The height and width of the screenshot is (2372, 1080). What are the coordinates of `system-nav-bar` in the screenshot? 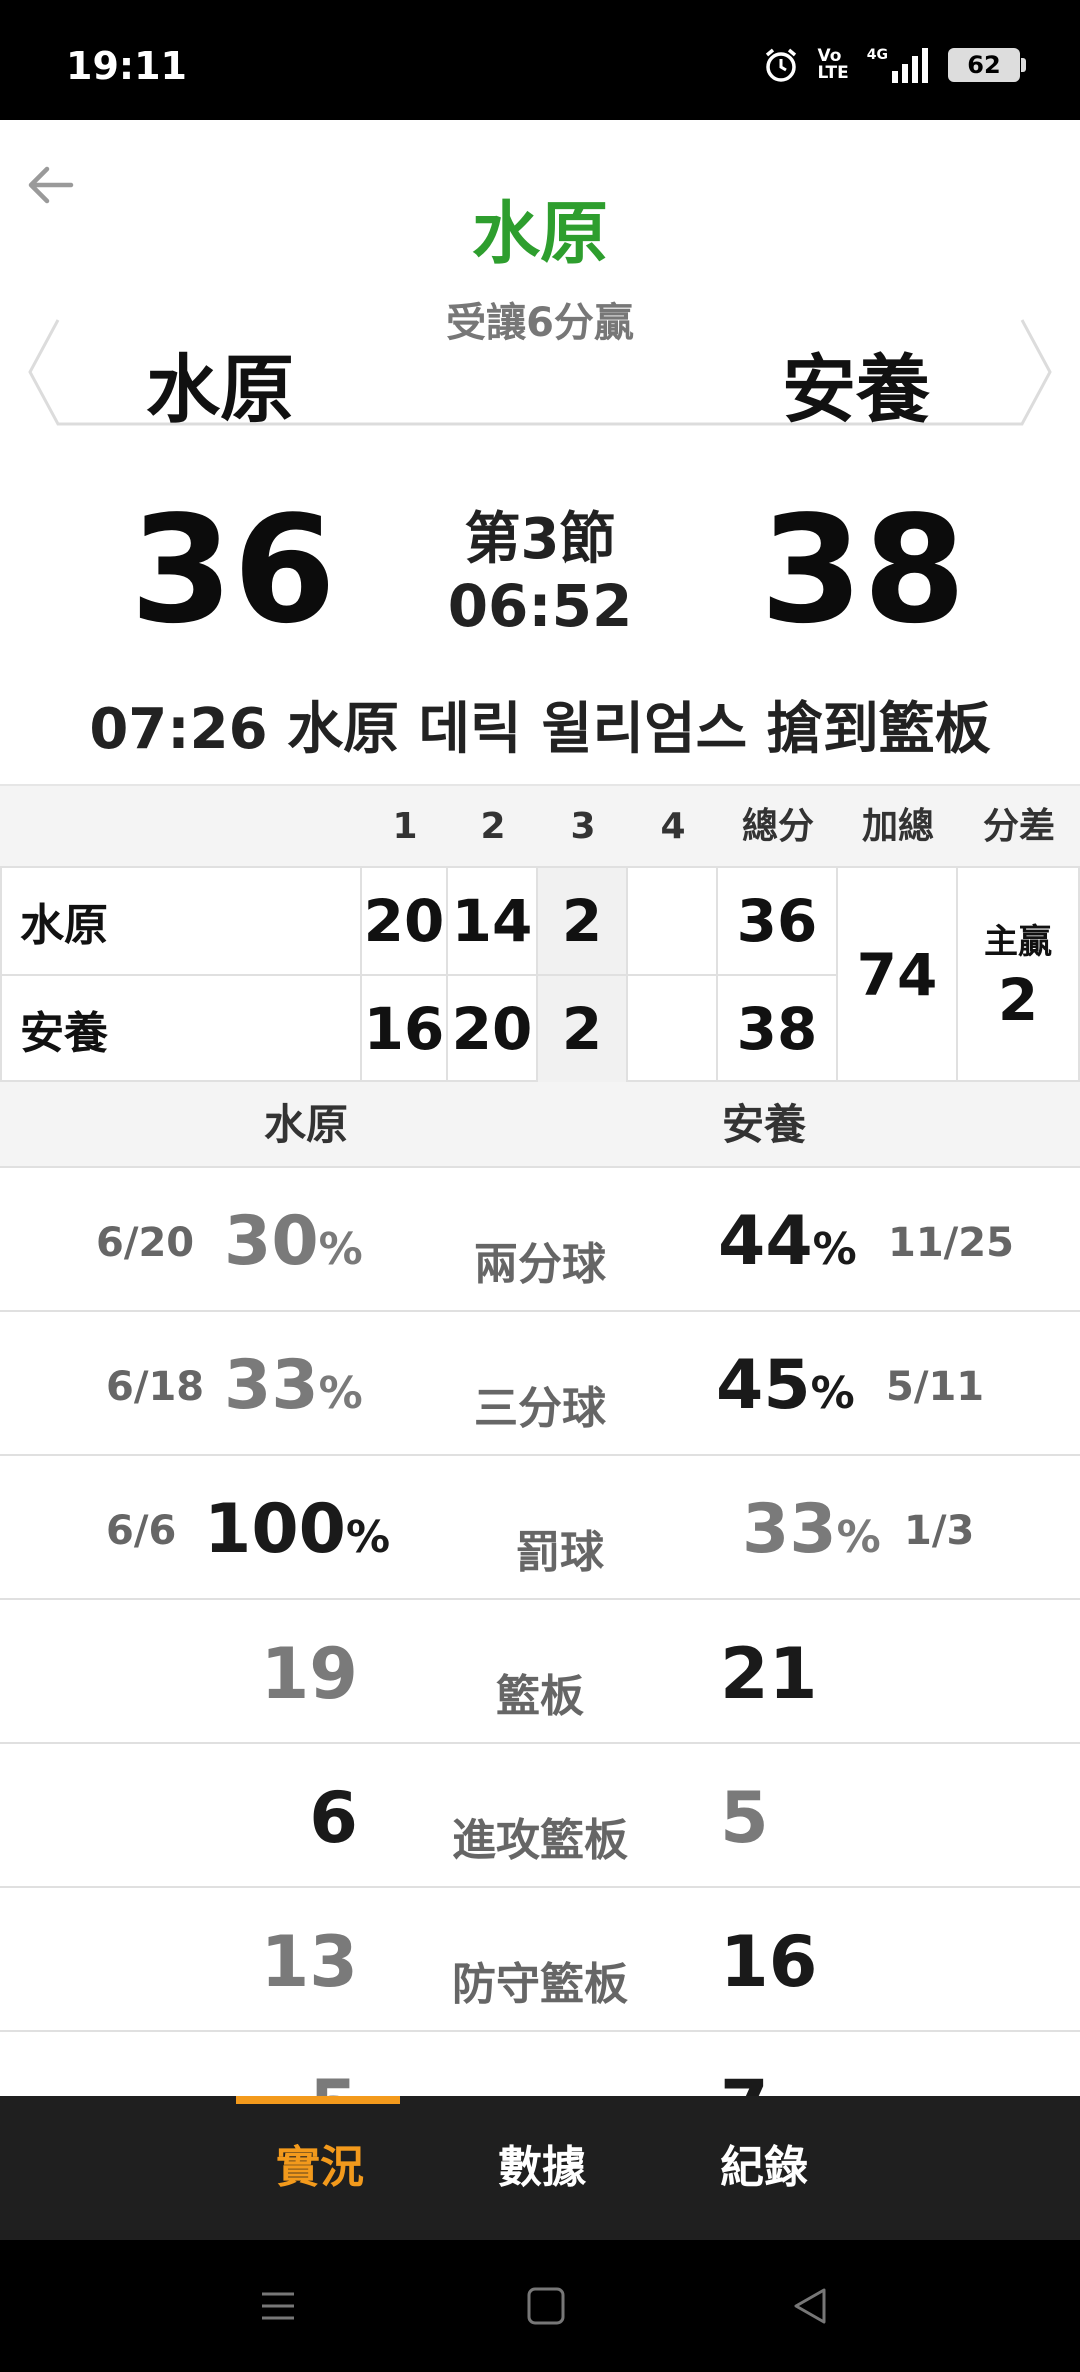 It's located at (540, 2306).